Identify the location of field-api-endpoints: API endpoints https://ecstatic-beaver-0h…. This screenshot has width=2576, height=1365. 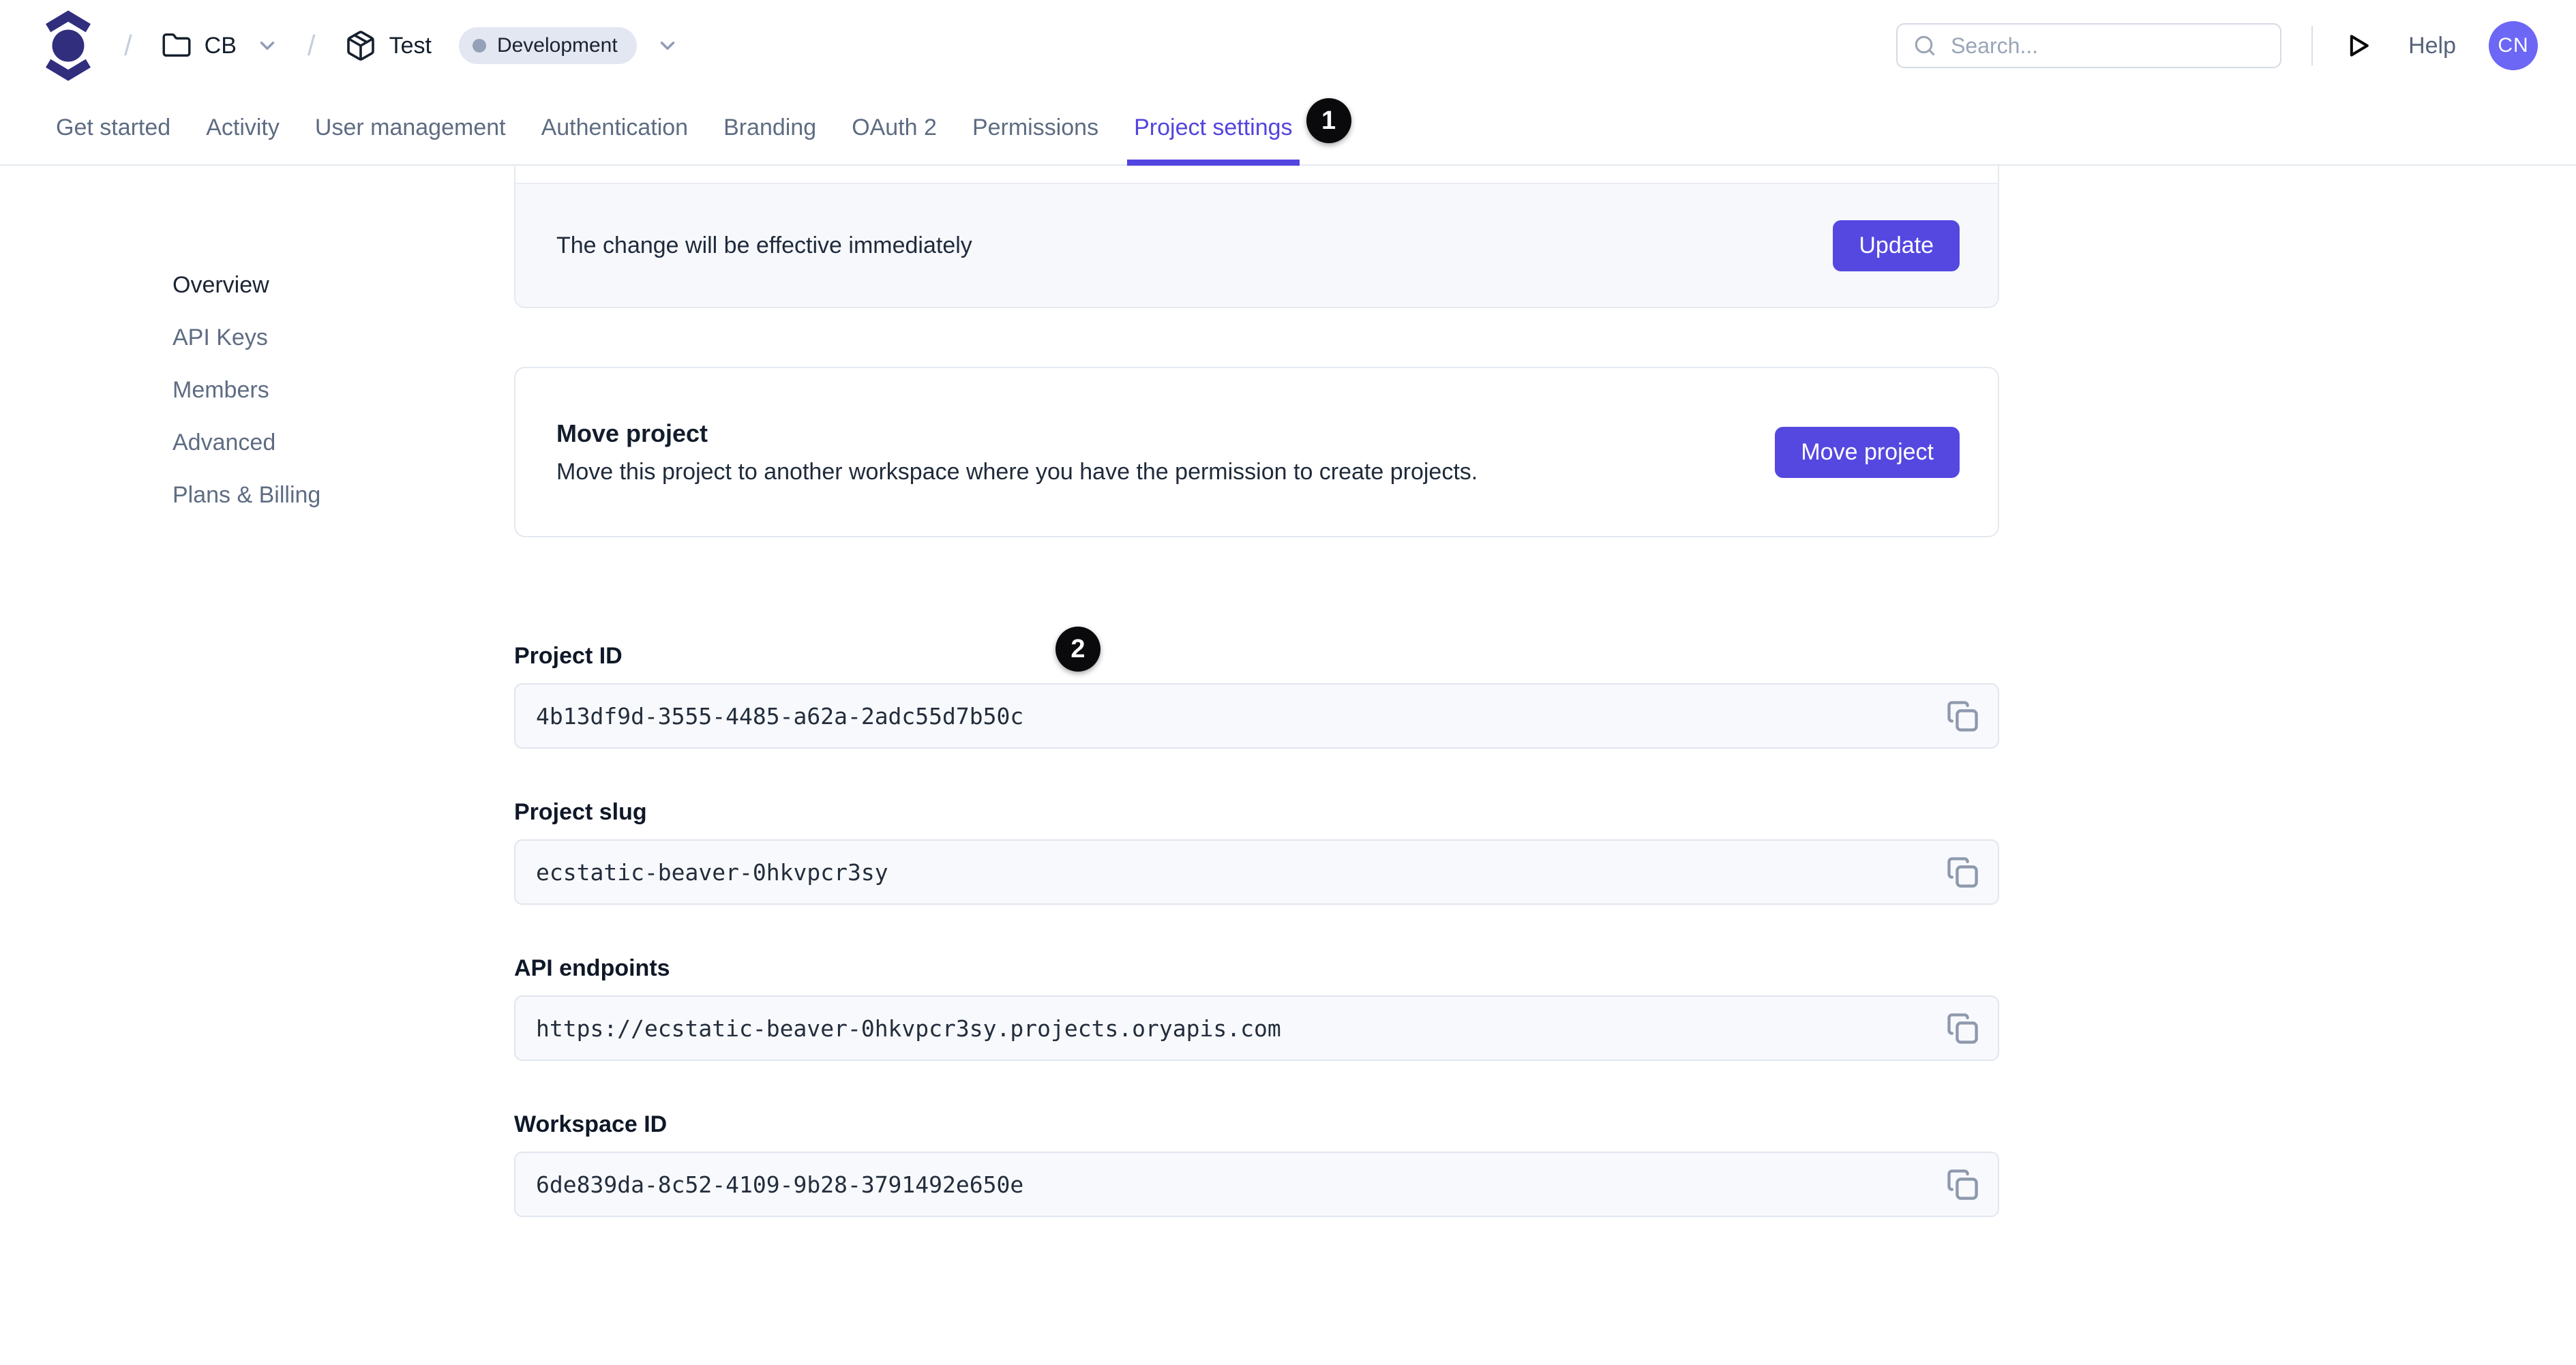
(1256, 1008).